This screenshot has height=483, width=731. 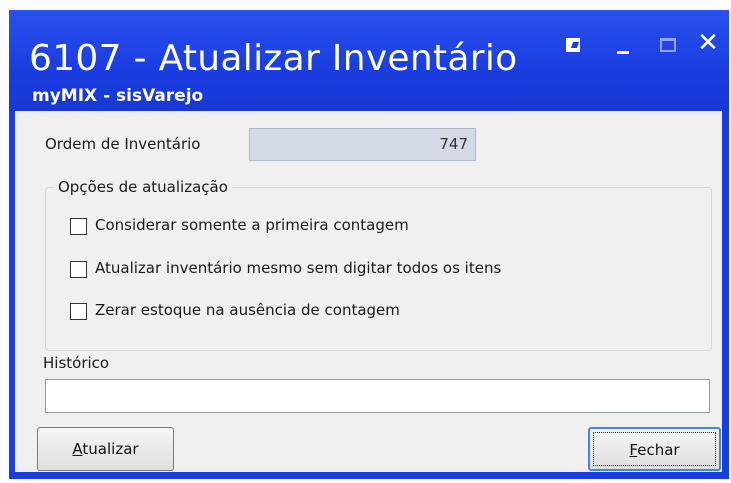 What do you see at coordinates (77, 449) in the screenshot?
I see `update-accel: A` at bounding box center [77, 449].